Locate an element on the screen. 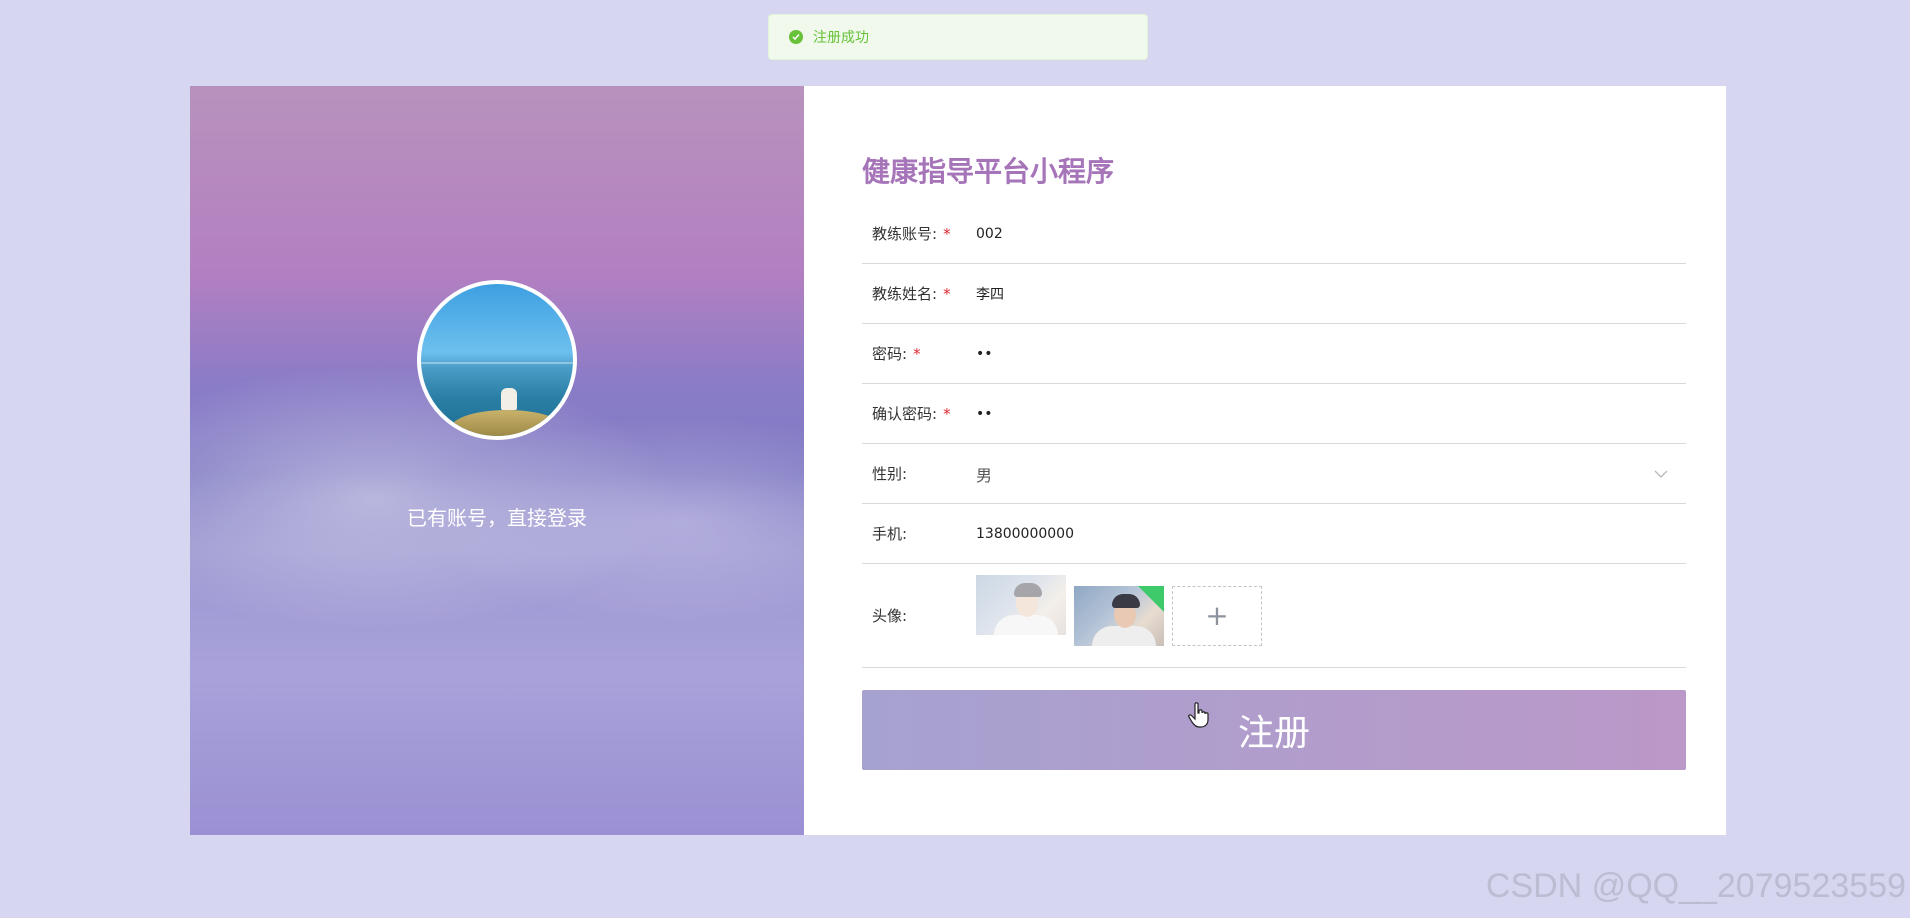  login-link: 已有账号，直接登录 is located at coordinates (497, 516).